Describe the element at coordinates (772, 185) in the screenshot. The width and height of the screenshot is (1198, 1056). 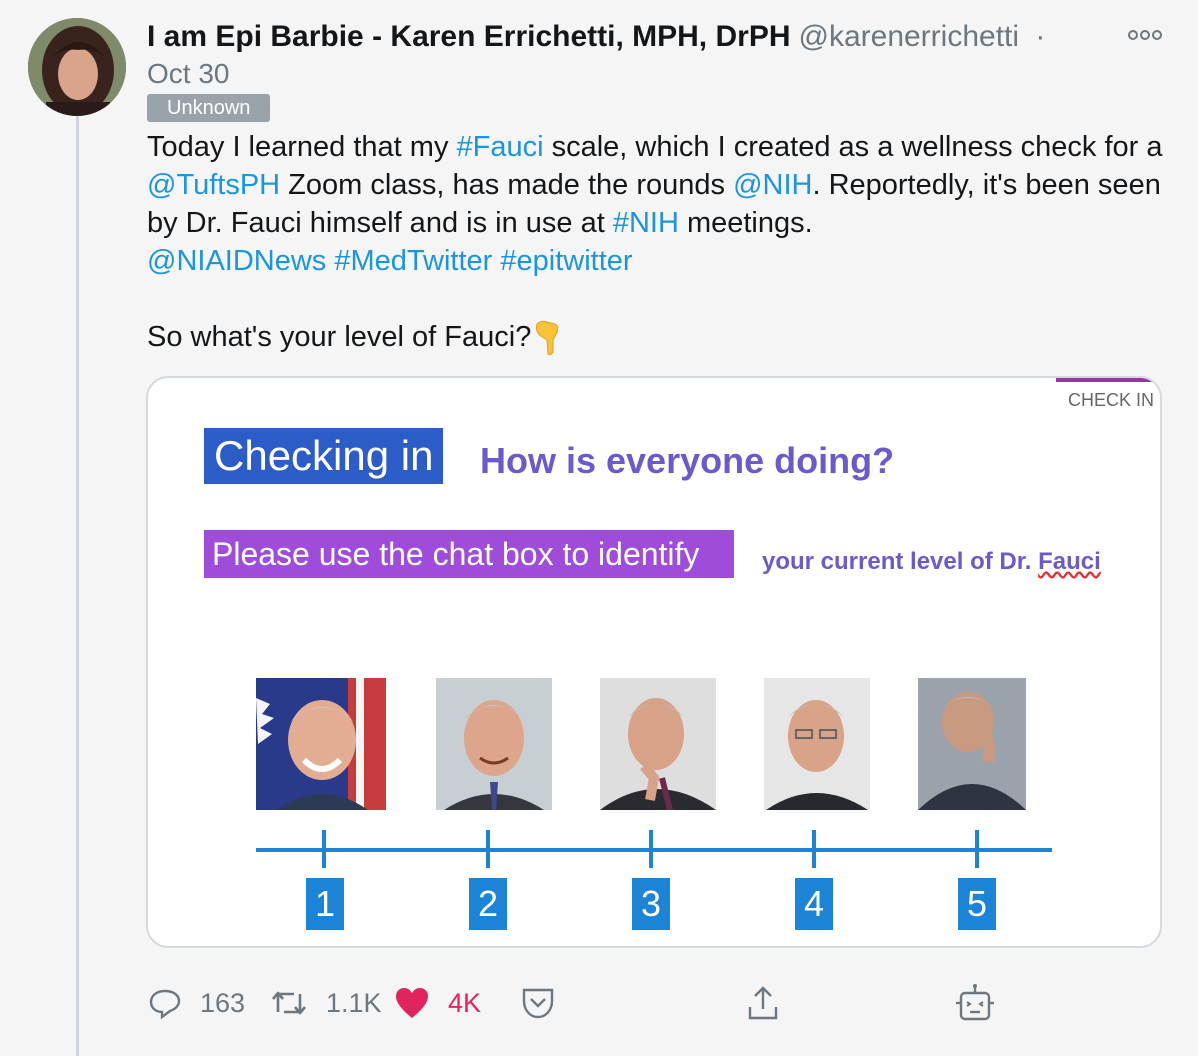
I see `tweet-link: @NIH` at that location.